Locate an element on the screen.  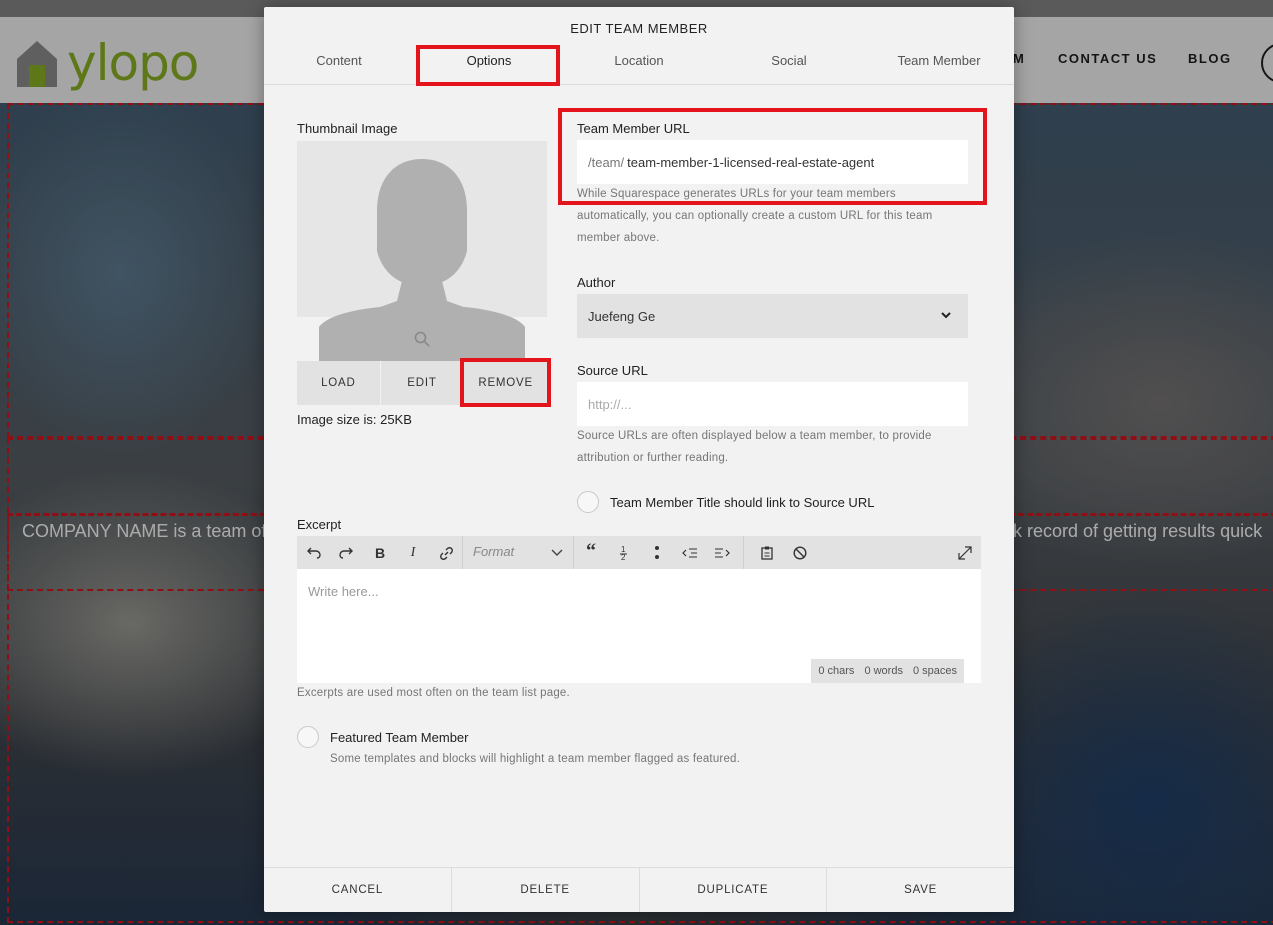
author-value: Juefeng Ge is located at coordinates (622, 316).